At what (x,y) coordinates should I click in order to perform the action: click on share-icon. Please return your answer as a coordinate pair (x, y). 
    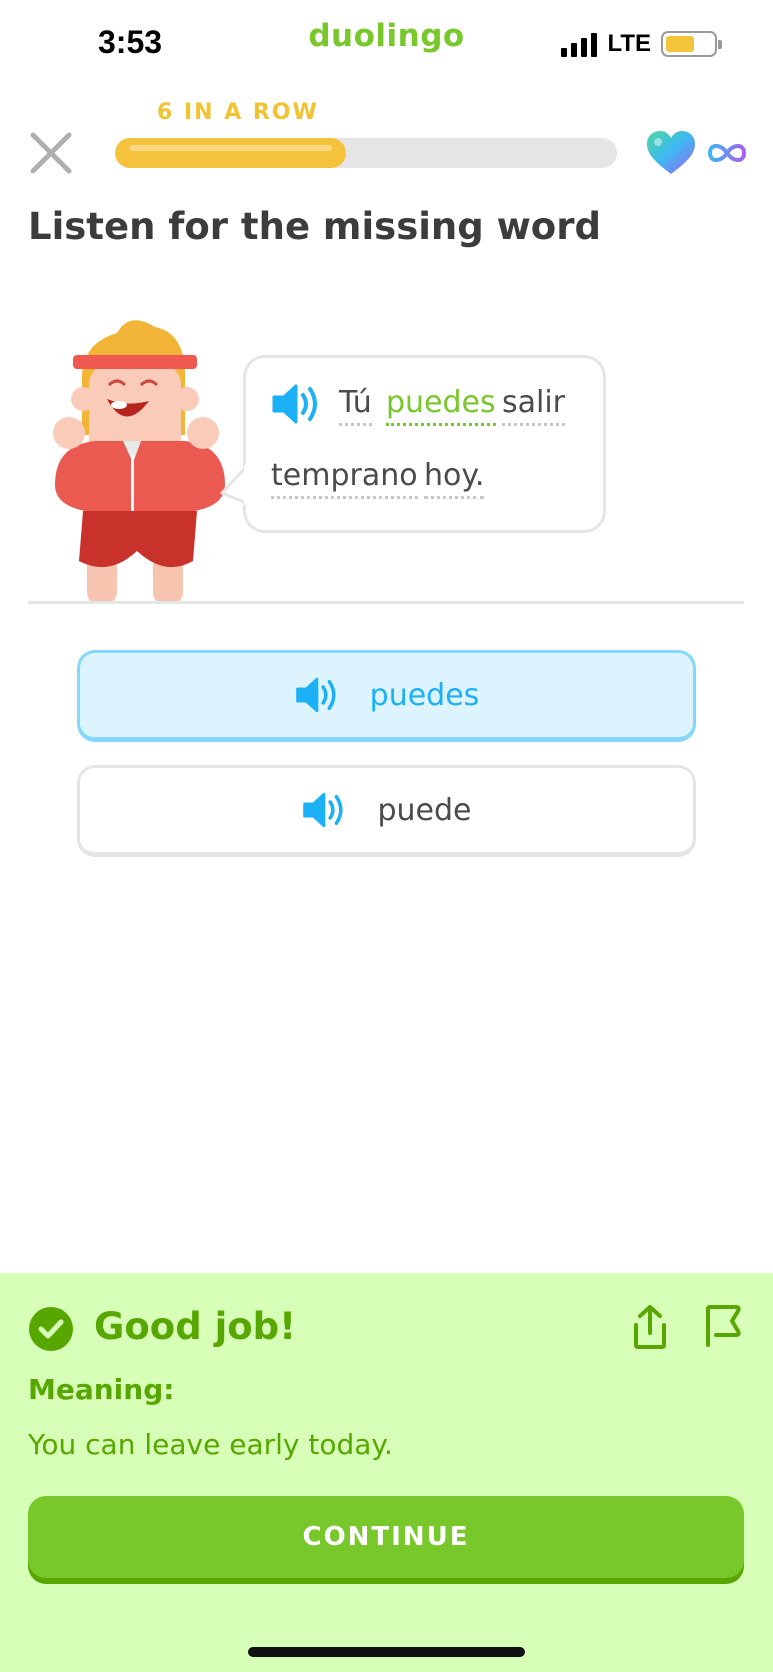
    Looking at the image, I should click on (650, 1327).